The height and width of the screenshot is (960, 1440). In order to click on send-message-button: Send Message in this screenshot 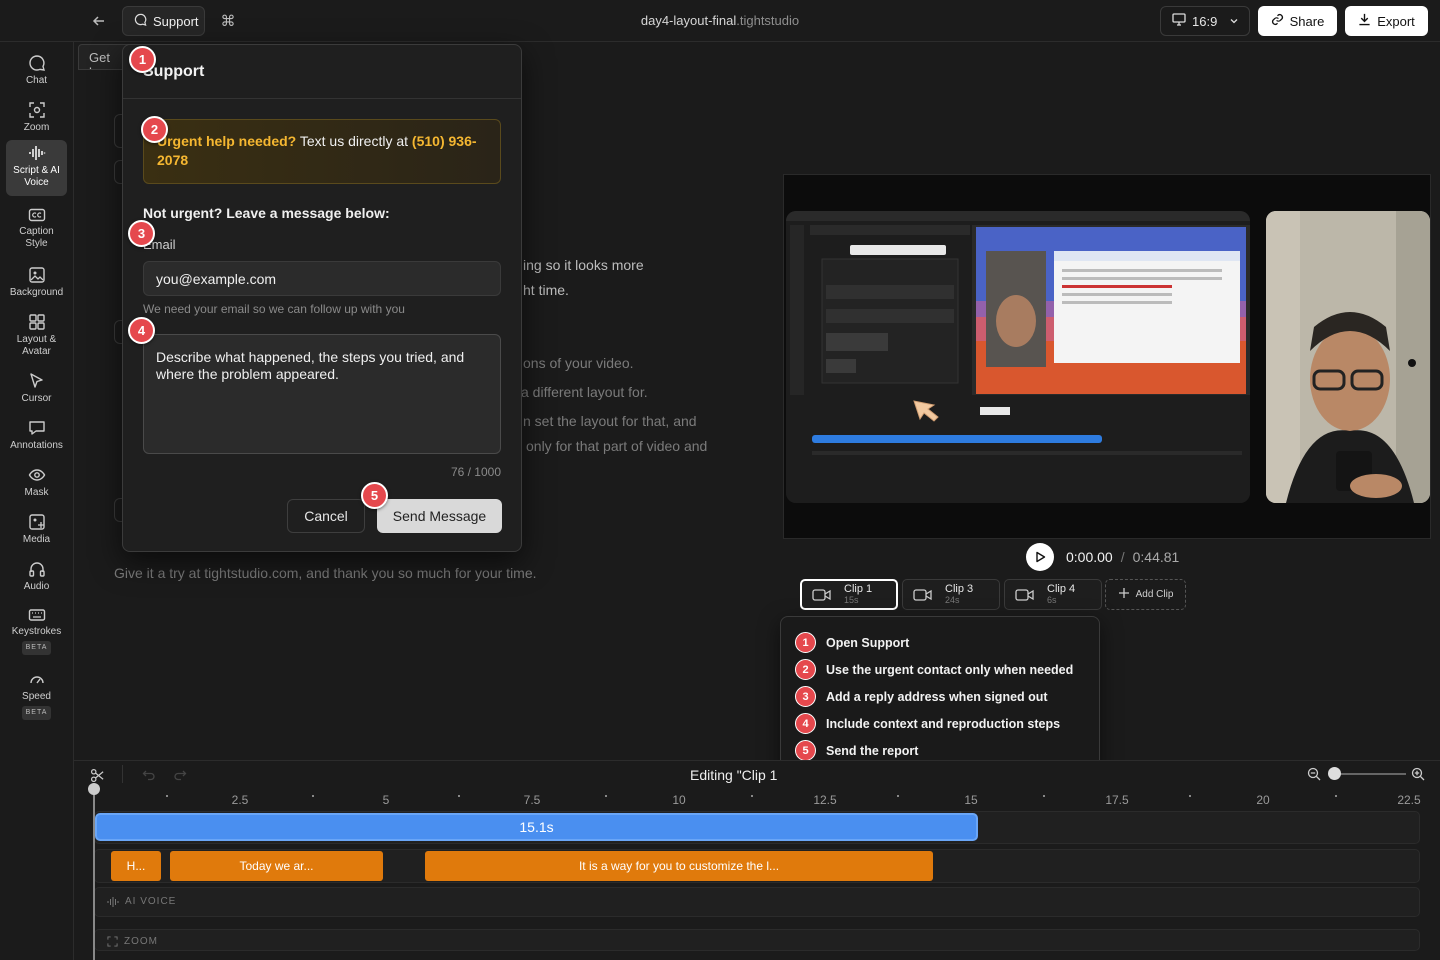, I will do `click(439, 516)`.